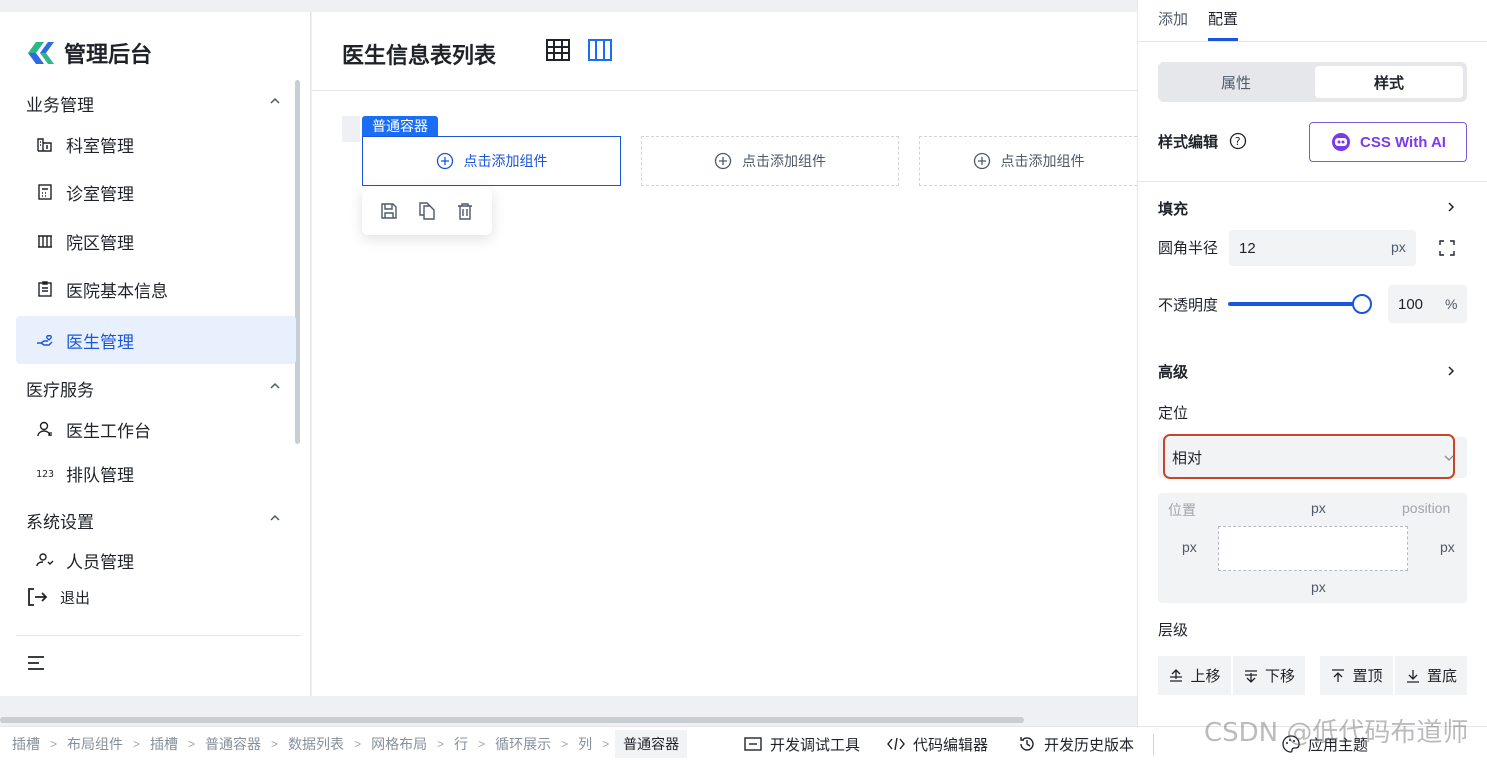  Describe the element at coordinates (1403, 142) in the screenshot. I see `ai-button-label: CSS With AI` at that location.